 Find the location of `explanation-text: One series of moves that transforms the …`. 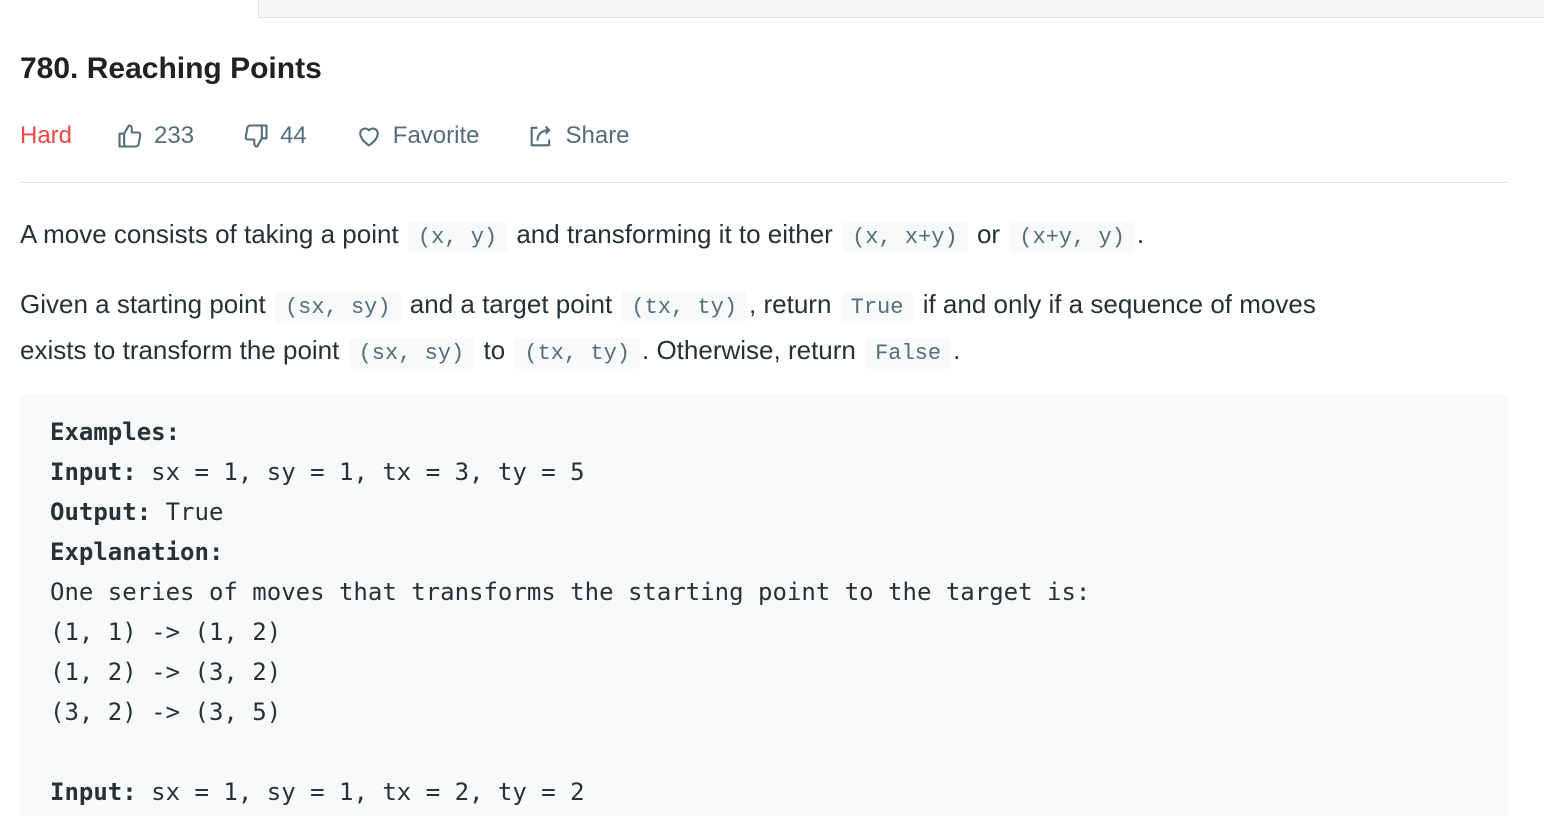

explanation-text: One series of moves that transforms the … is located at coordinates (570, 592).